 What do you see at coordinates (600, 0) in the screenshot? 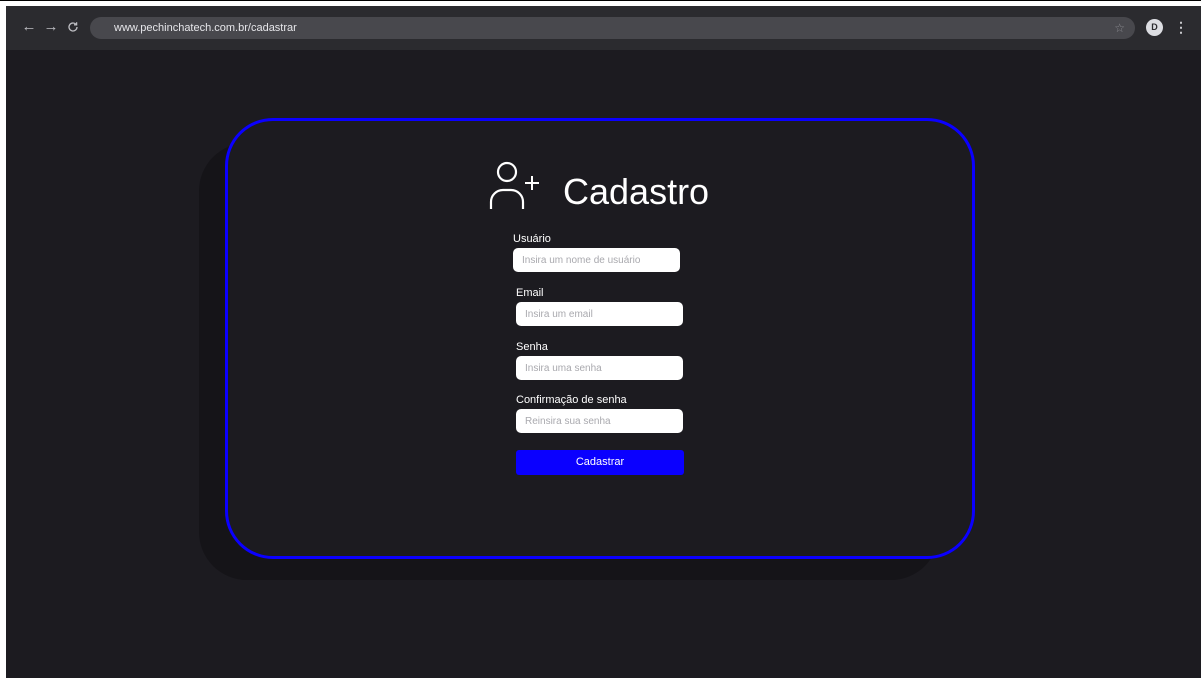
I see `screen-top-edge` at bounding box center [600, 0].